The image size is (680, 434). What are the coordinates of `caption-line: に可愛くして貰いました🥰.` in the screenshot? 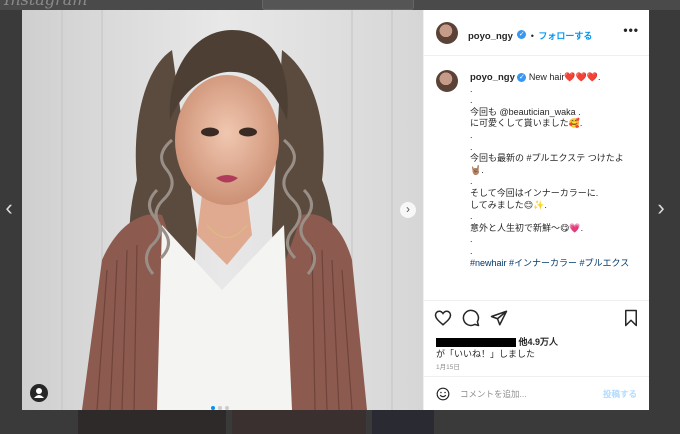 It's located at (526, 123).